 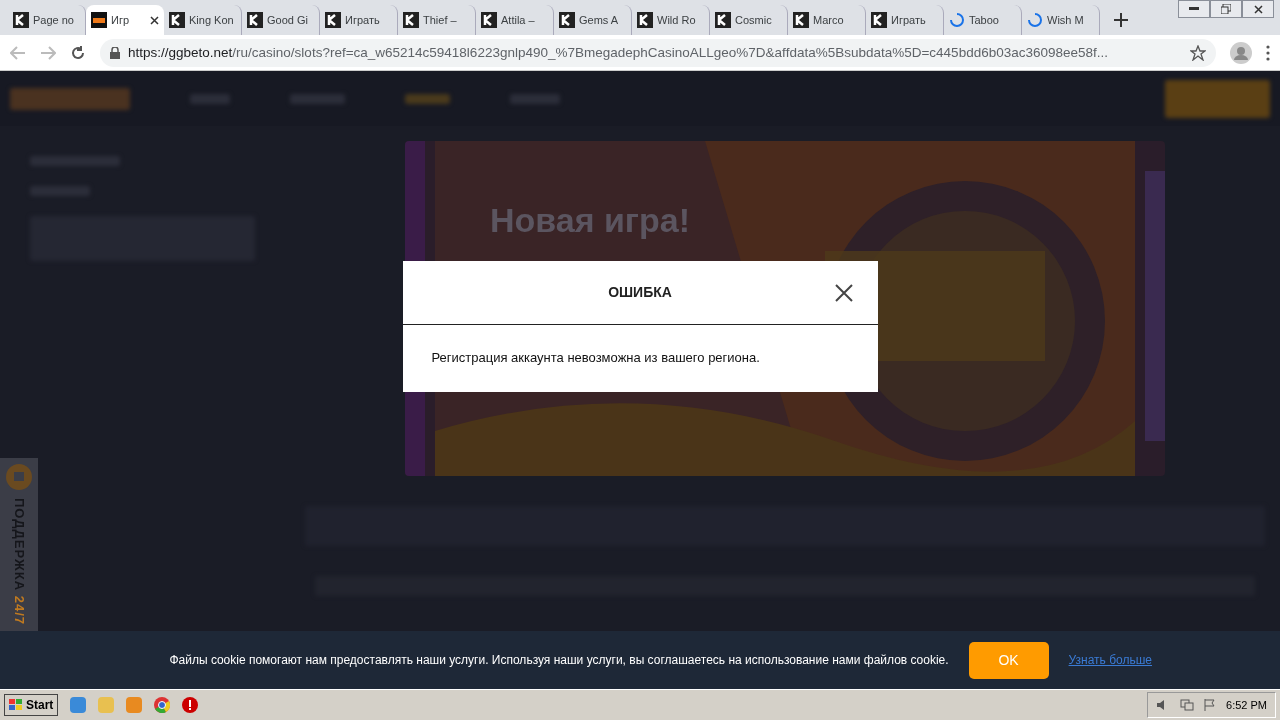 What do you see at coordinates (31, 705) in the screenshot?
I see `start-button: Start` at bounding box center [31, 705].